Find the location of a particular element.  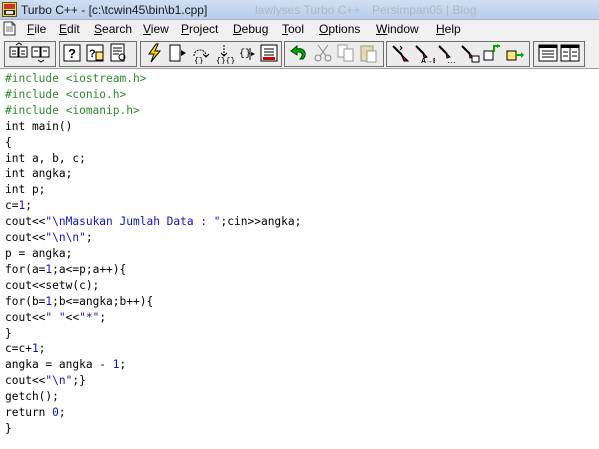

code-line: #include <iomanip.h> is located at coordinates (72, 110).